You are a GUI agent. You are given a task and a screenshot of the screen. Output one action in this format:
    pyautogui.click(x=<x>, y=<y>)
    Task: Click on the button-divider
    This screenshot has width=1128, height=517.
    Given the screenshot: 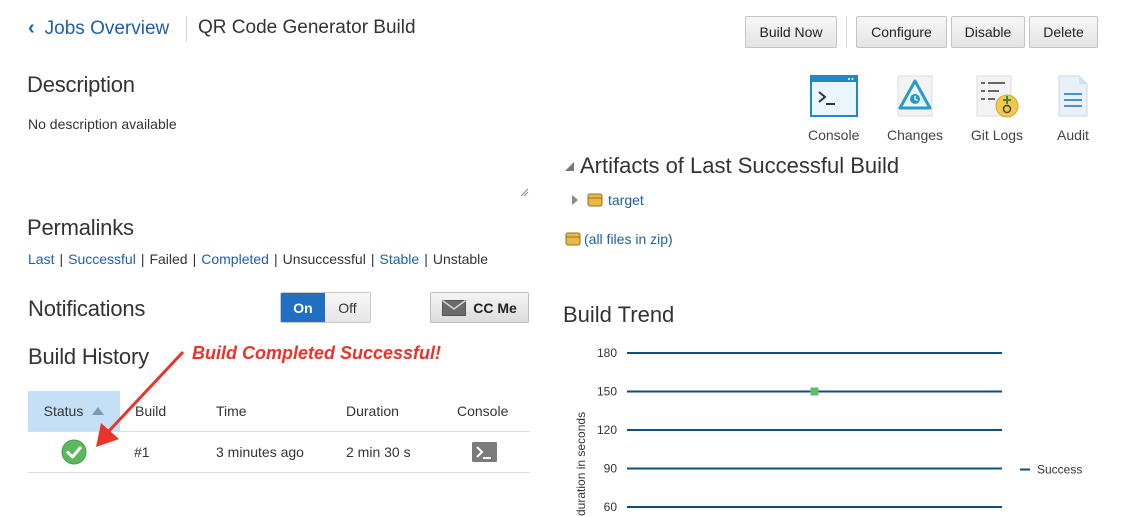 What is the action you would take?
    pyautogui.click(x=846, y=32)
    